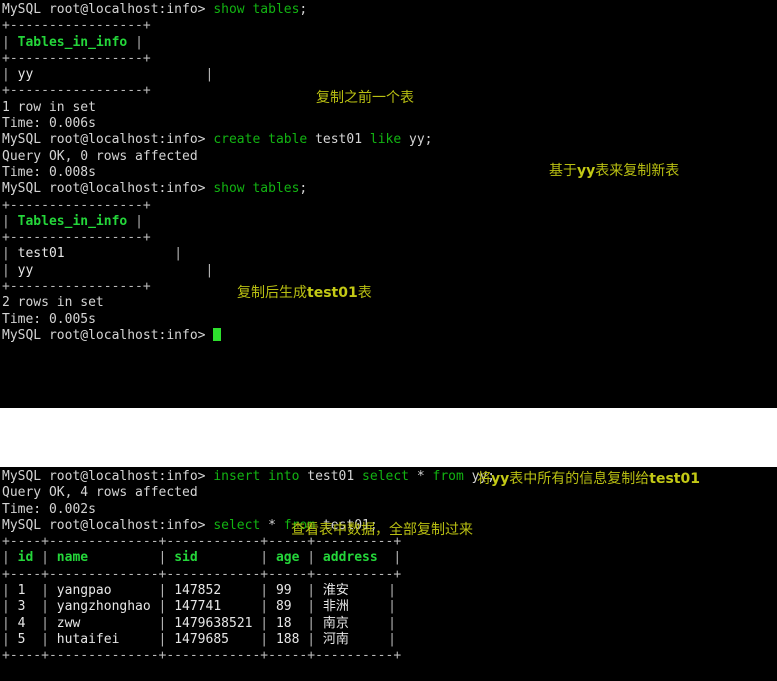 This screenshot has width=777, height=681. What do you see at coordinates (213, 623) in the screenshot?
I see `table-cell: 1479638521` at bounding box center [213, 623].